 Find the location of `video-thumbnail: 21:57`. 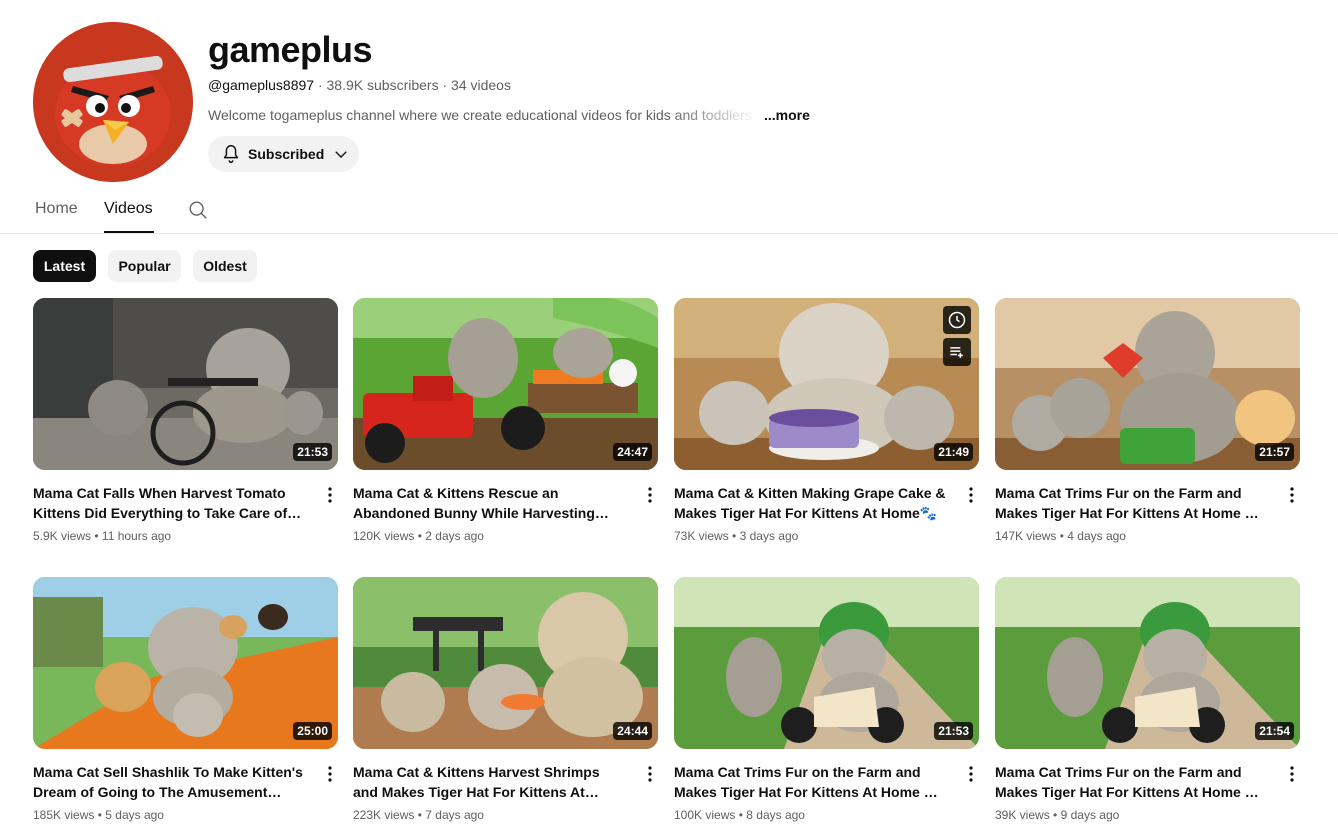

video-thumbnail: 21:57 is located at coordinates (1147, 384).